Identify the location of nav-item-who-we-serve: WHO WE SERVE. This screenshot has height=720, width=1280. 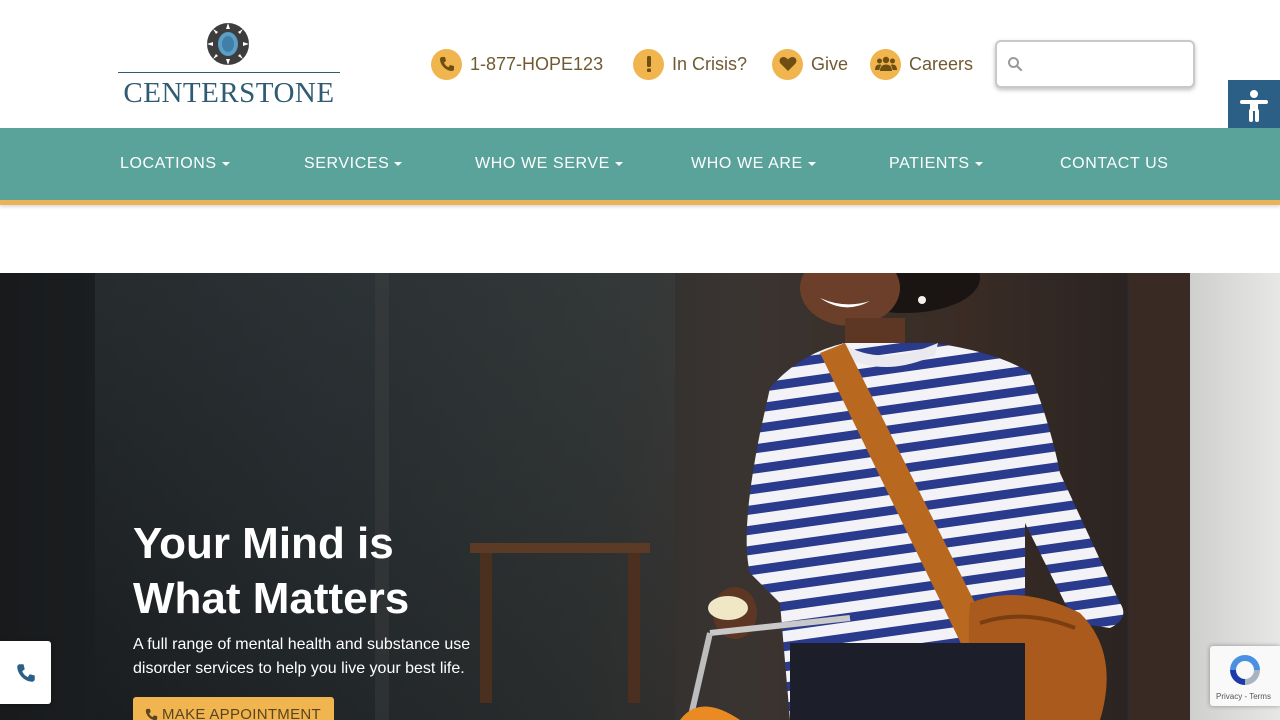
(549, 164).